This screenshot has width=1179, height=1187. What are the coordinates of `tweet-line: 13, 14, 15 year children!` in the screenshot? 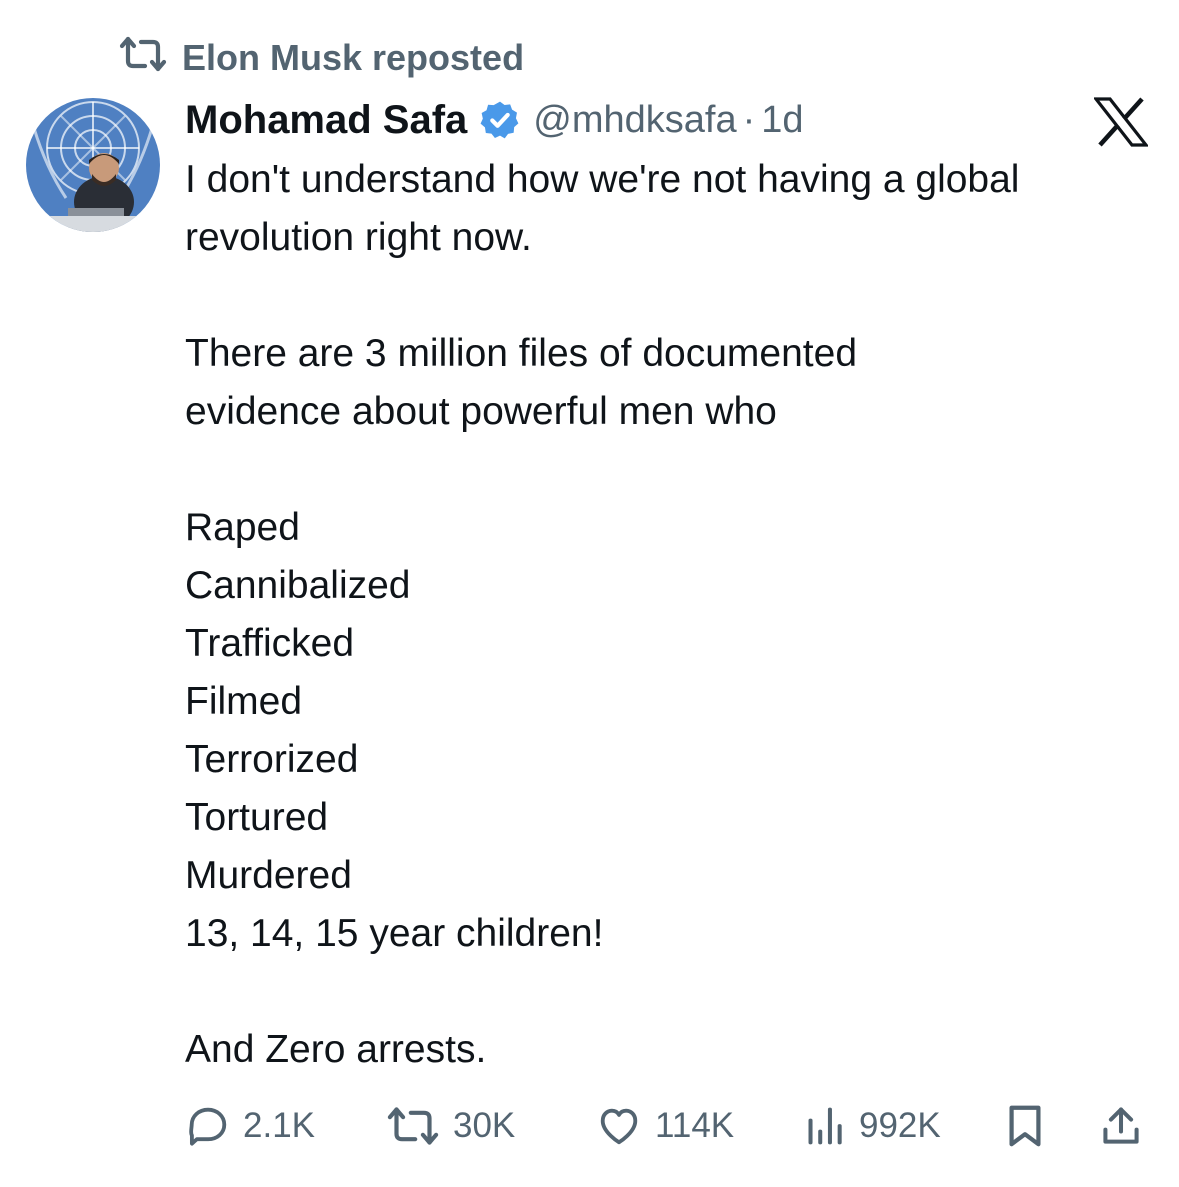 It's located at (394, 933).